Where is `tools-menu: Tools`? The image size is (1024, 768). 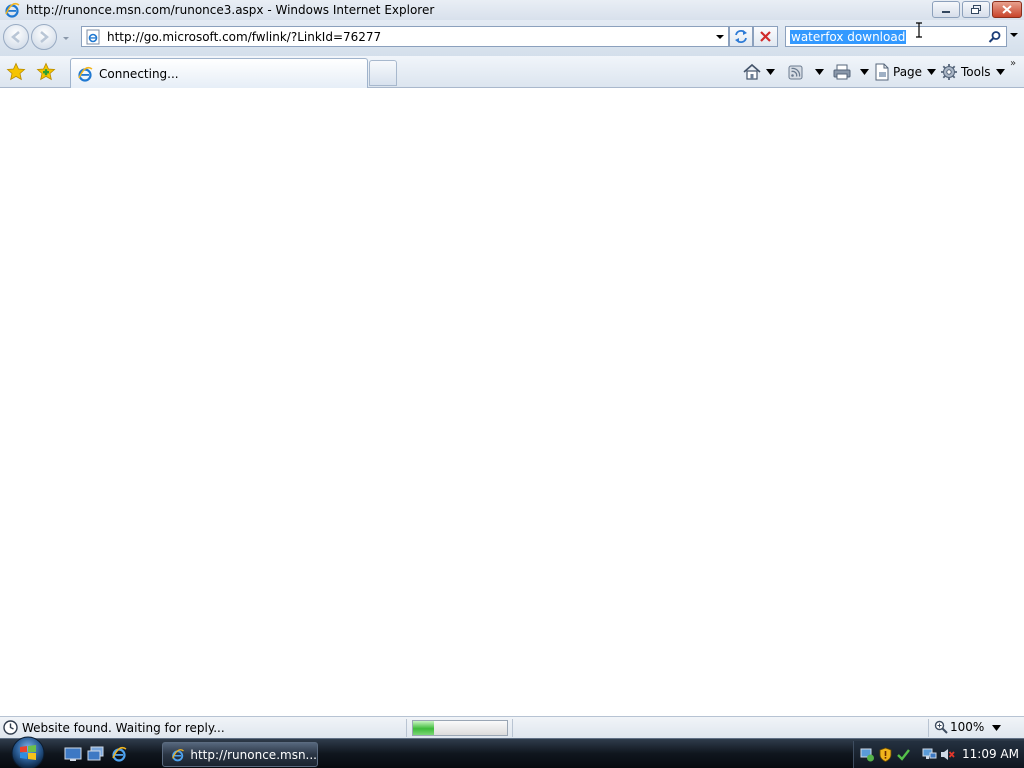 tools-menu: Tools is located at coordinates (972, 72).